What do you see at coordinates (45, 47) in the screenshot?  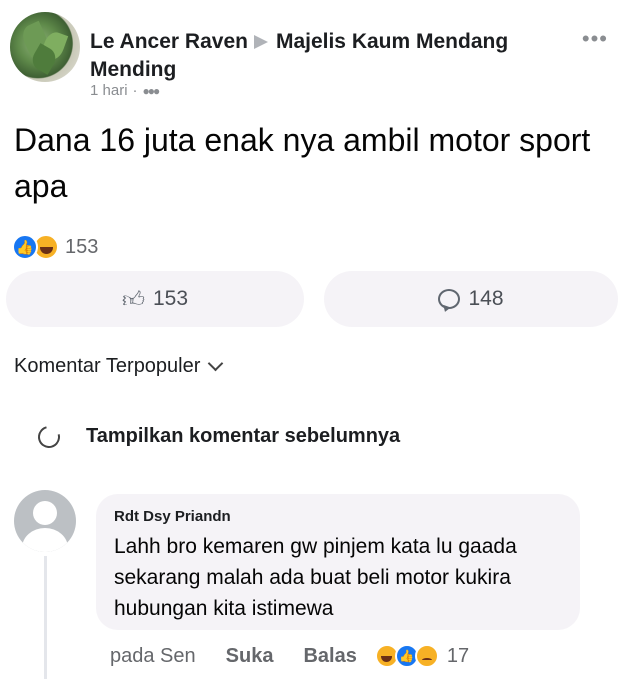 I see `author-avatar` at bounding box center [45, 47].